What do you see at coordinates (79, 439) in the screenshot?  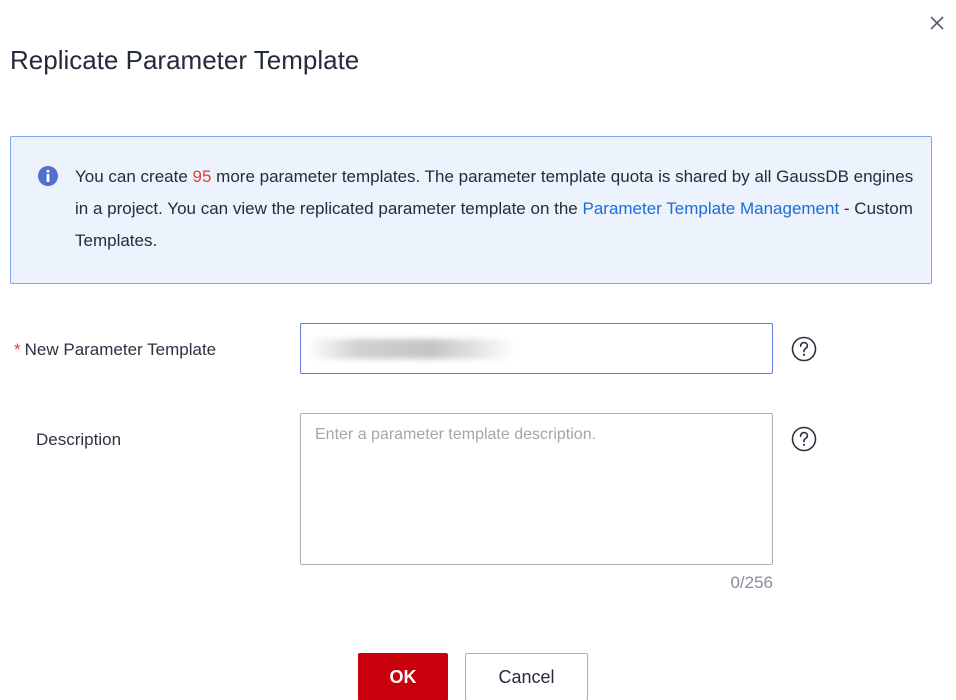 I see `description-label: Description` at bounding box center [79, 439].